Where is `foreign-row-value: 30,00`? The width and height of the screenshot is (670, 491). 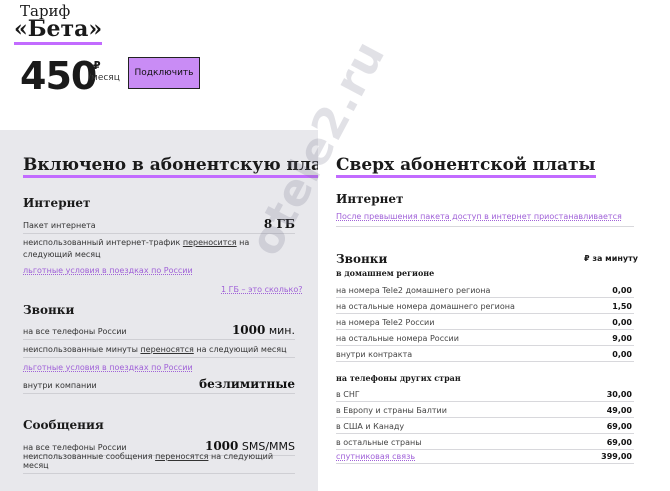
foreign-row-value: 30,00 is located at coordinates (619, 394).